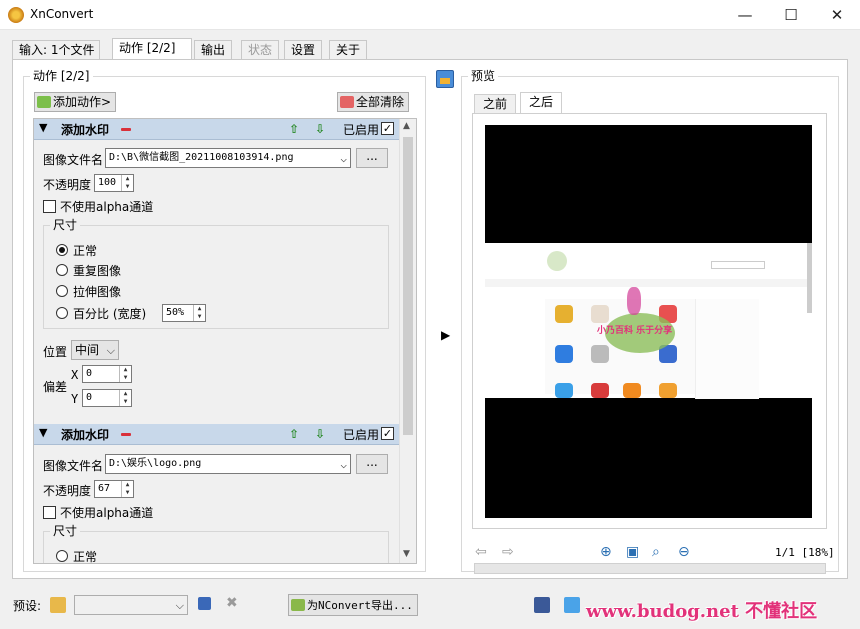  I want to click on zoom-in-icon: ⊕, so click(606, 552).